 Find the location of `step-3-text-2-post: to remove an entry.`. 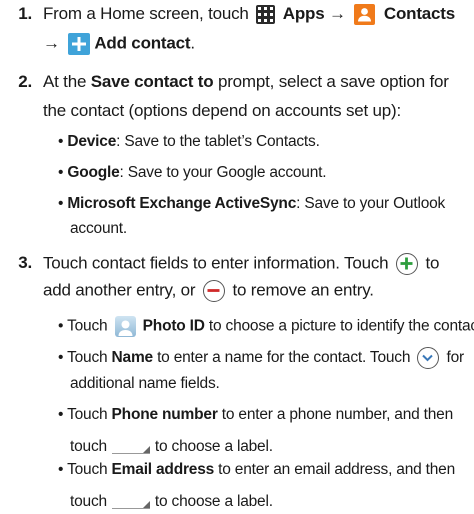

step-3-text-2-post: to remove an entry. is located at coordinates (303, 290).